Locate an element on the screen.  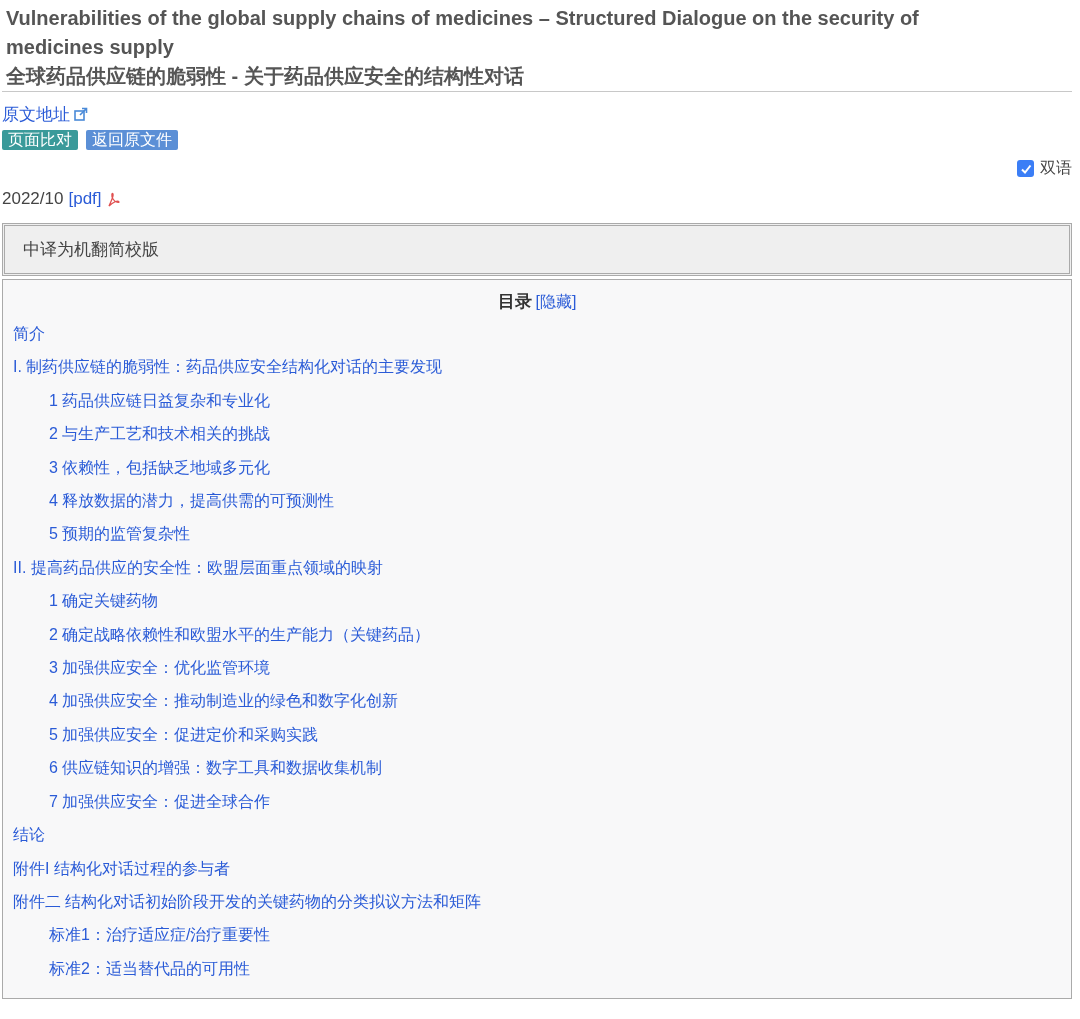
toc-link: 简介 is located at coordinates (537, 334).